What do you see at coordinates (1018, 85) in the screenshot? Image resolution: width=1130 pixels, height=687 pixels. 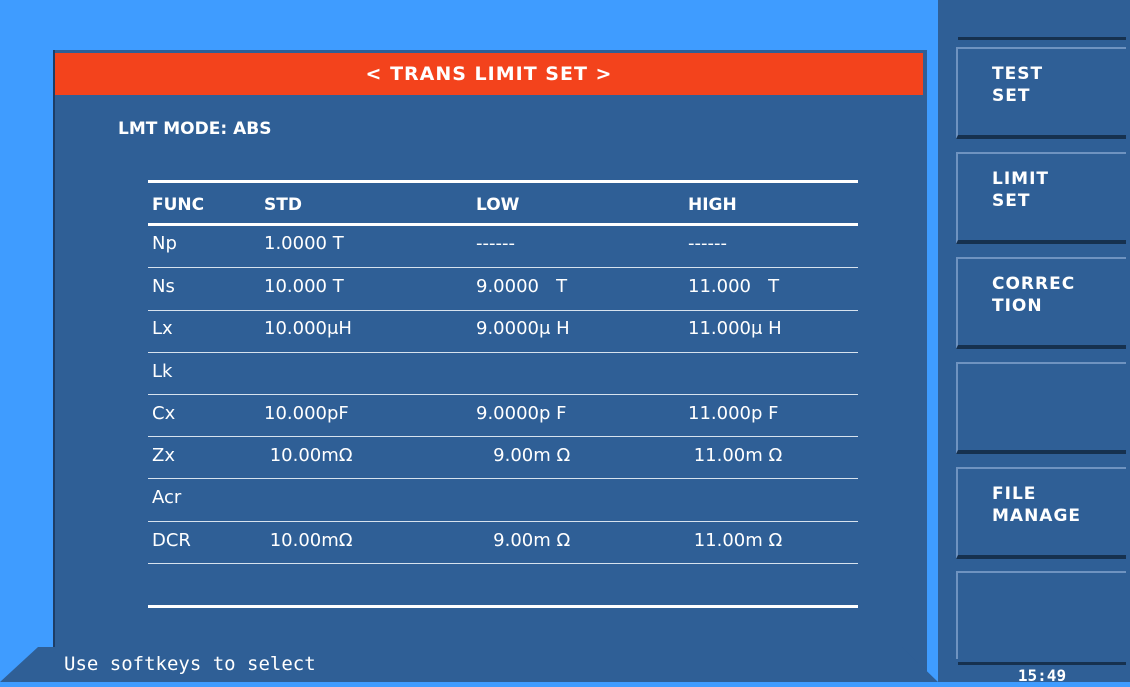 I see `softkey-label: TEST SET` at bounding box center [1018, 85].